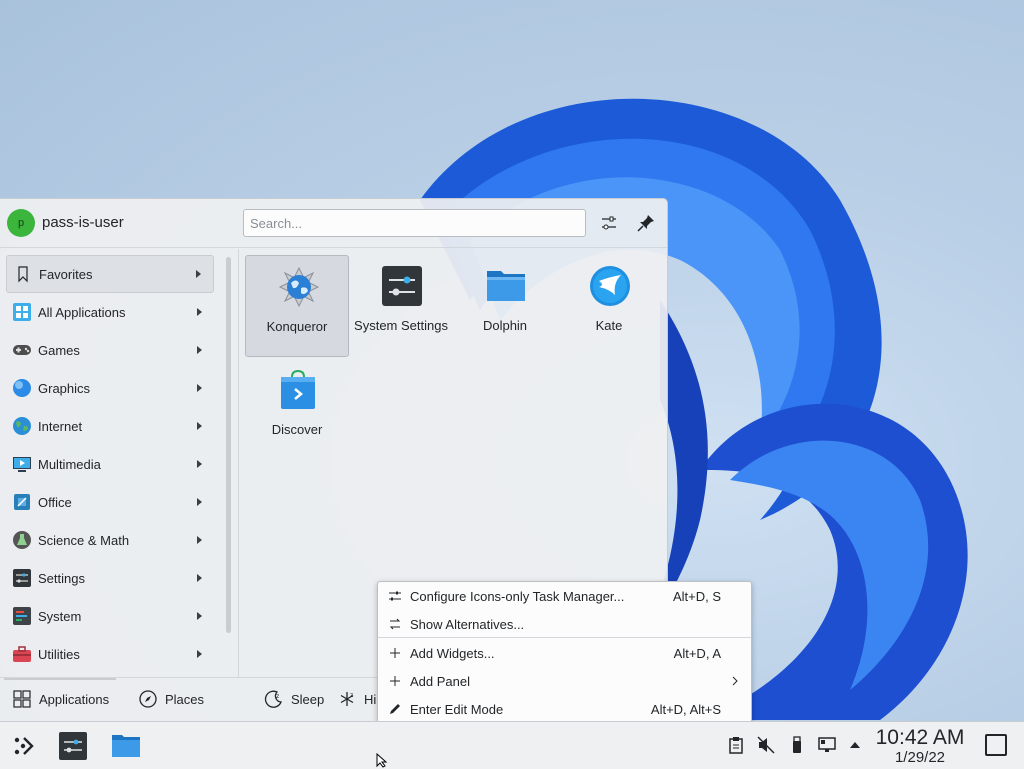  What do you see at coordinates (347, 699) in the screenshot?
I see `snowflake-icon: z` at bounding box center [347, 699].